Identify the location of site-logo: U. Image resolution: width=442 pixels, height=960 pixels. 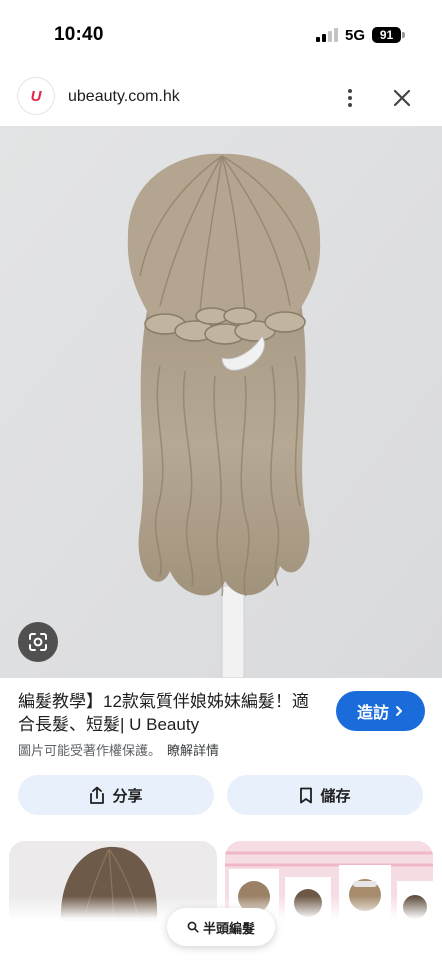
(36, 96).